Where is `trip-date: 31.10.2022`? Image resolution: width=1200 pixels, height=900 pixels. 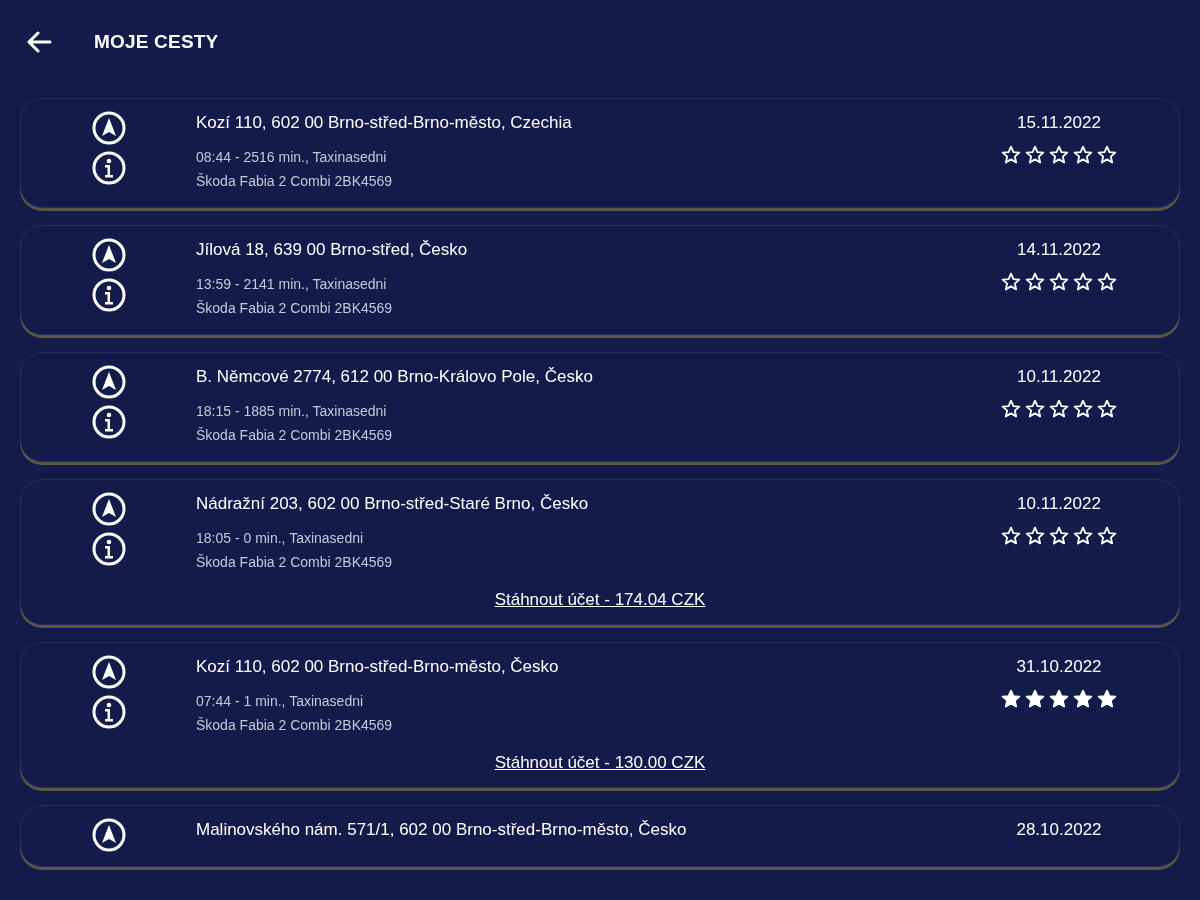
trip-date: 31.10.2022 is located at coordinates (1059, 667).